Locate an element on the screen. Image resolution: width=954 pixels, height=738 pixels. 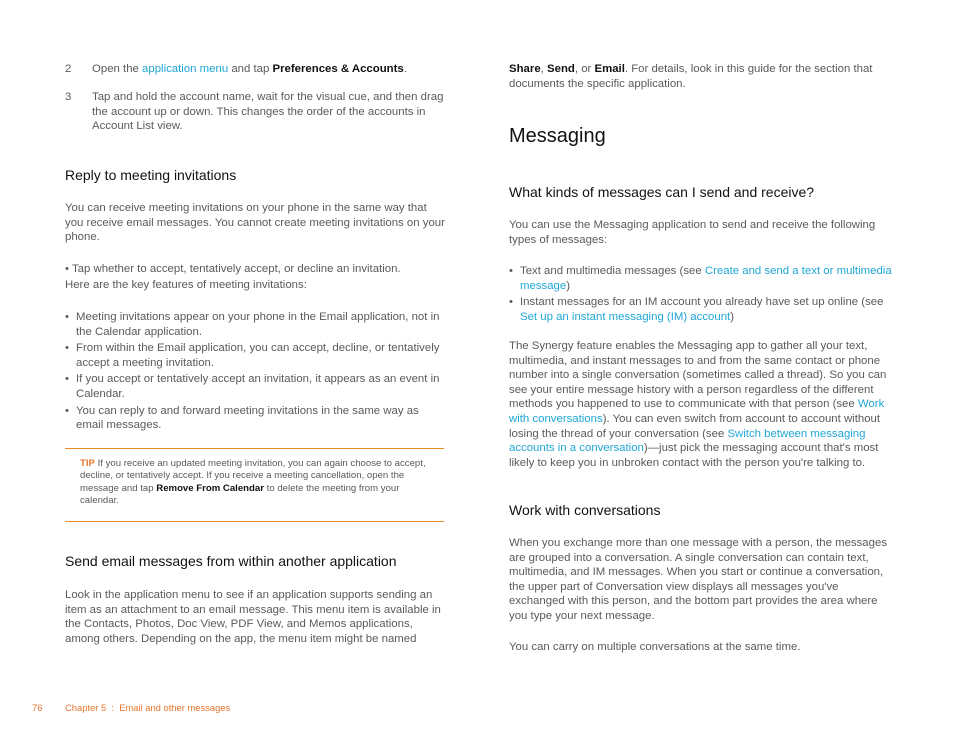
page-number: 76 is located at coordinates (37, 707).